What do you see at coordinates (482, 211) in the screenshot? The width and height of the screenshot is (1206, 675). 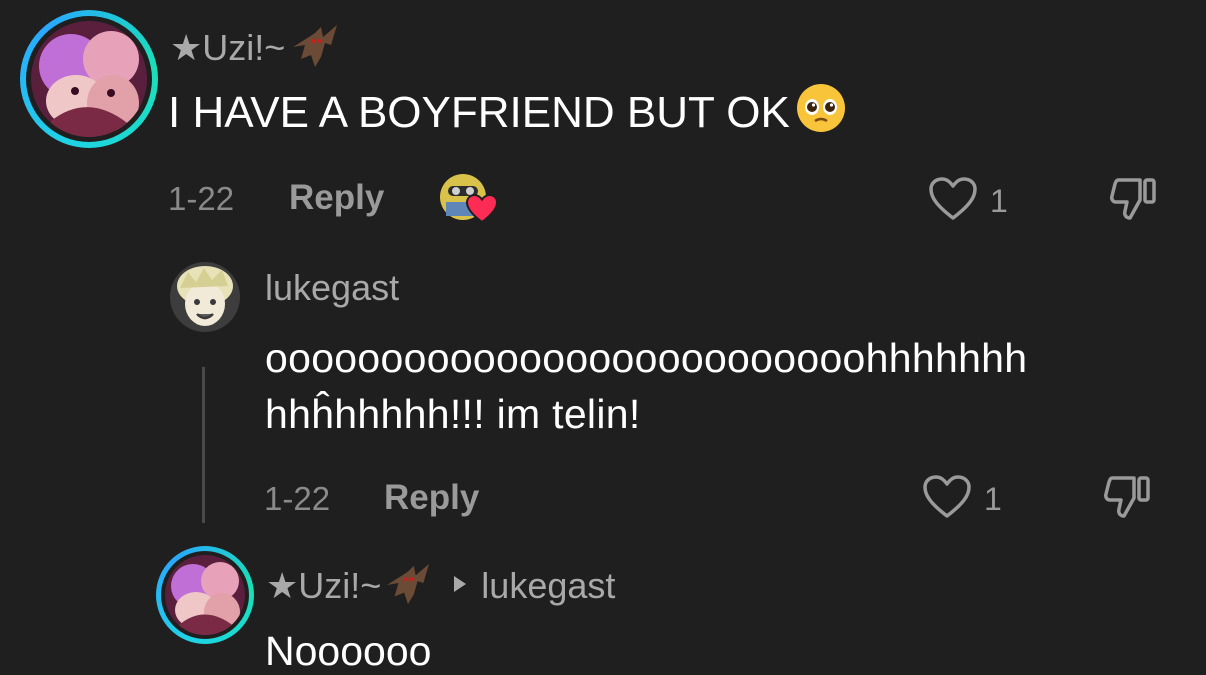 I see `creator-liked-heart-icon` at bounding box center [482, 211].